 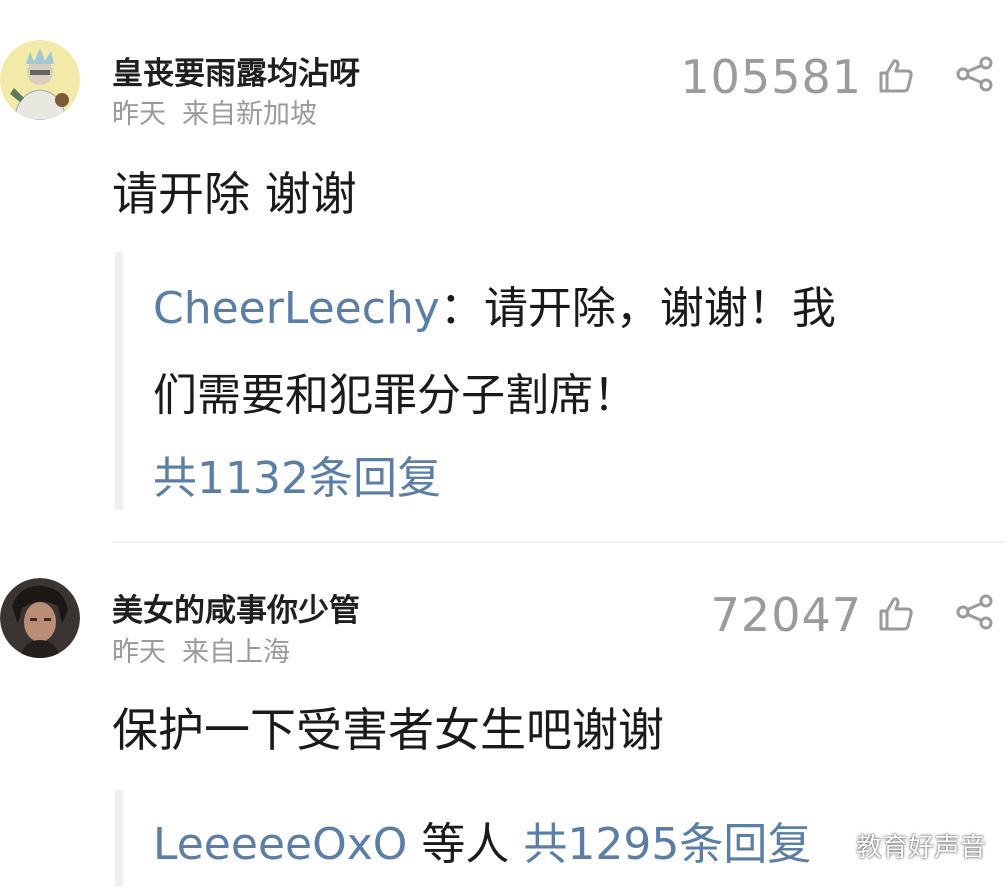 I want to click on comment-location: 来自新加坡, so click(x=249, y=114).